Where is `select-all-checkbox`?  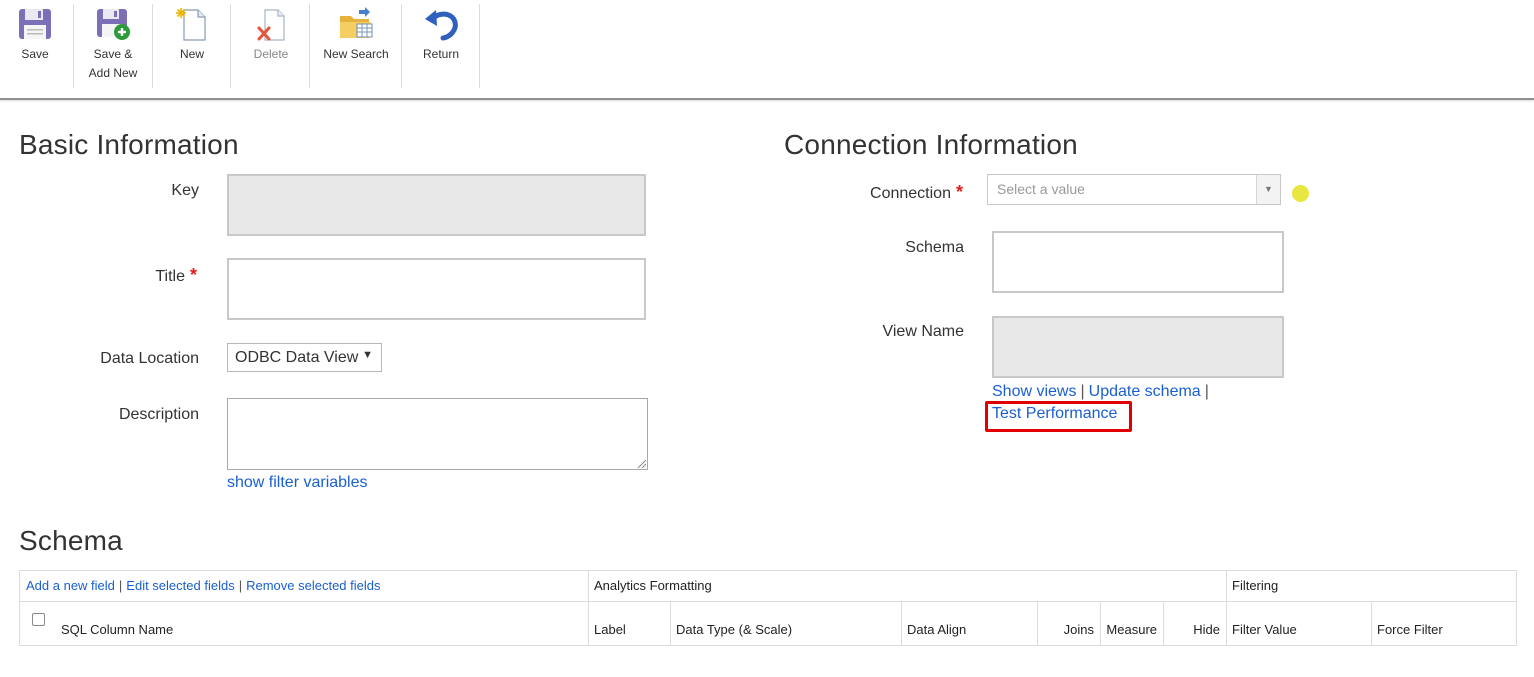 select-all-checkbox is located at coordinates (38, 619).